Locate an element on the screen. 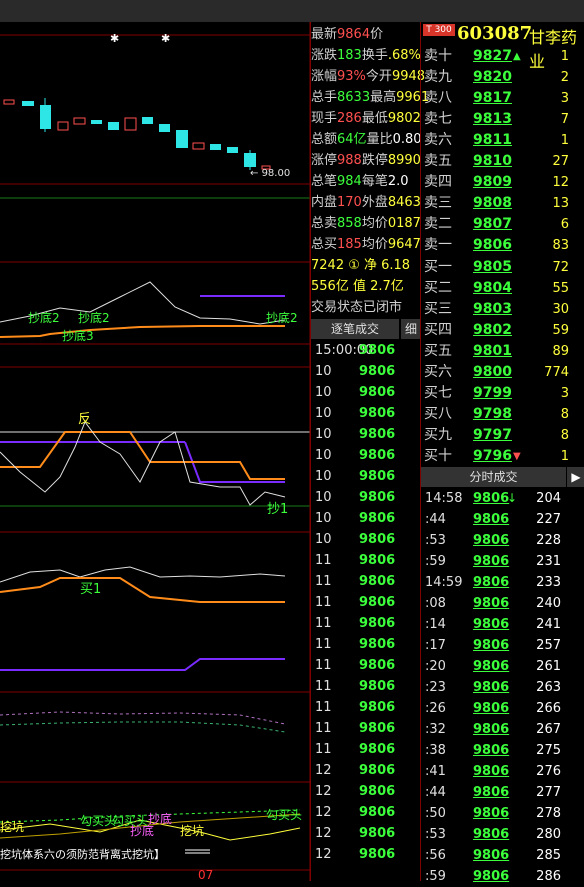 This screenshot has width=584, height=887. quote-note: 价 is located at coordinates (377, 34).